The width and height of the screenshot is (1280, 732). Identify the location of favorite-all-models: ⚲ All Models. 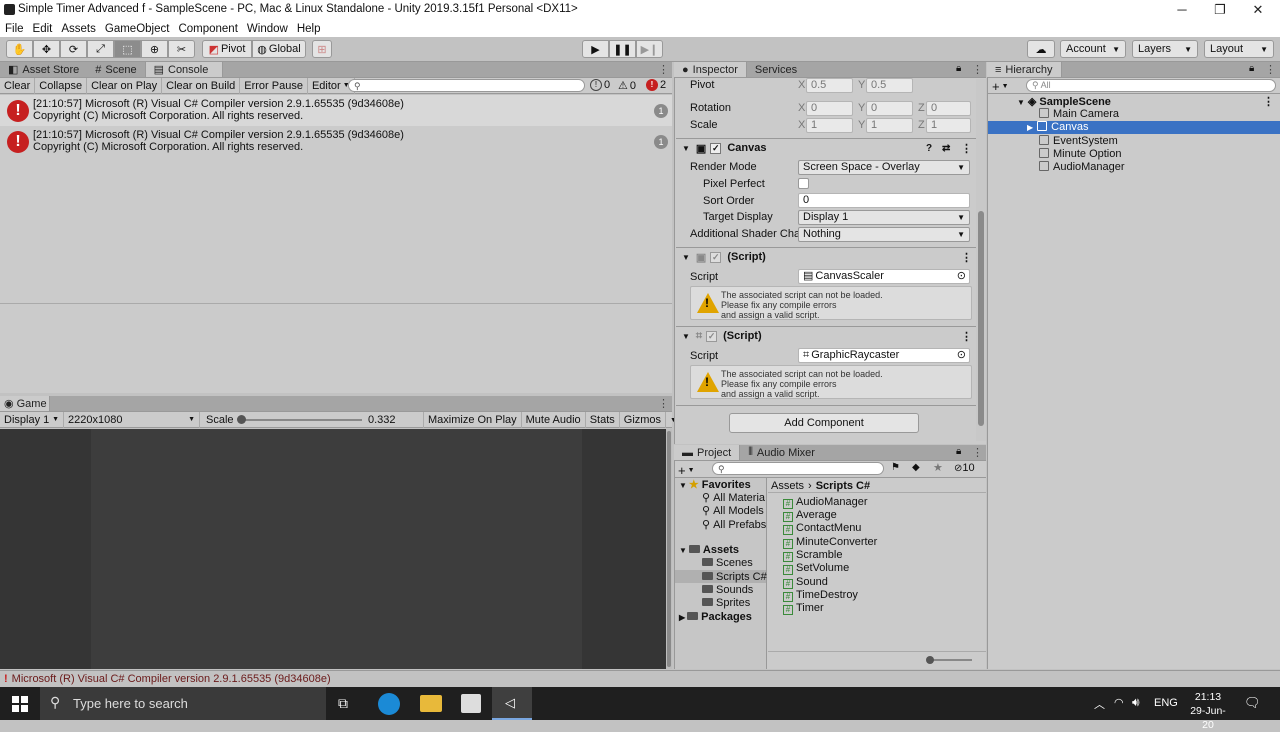
(733, 510).